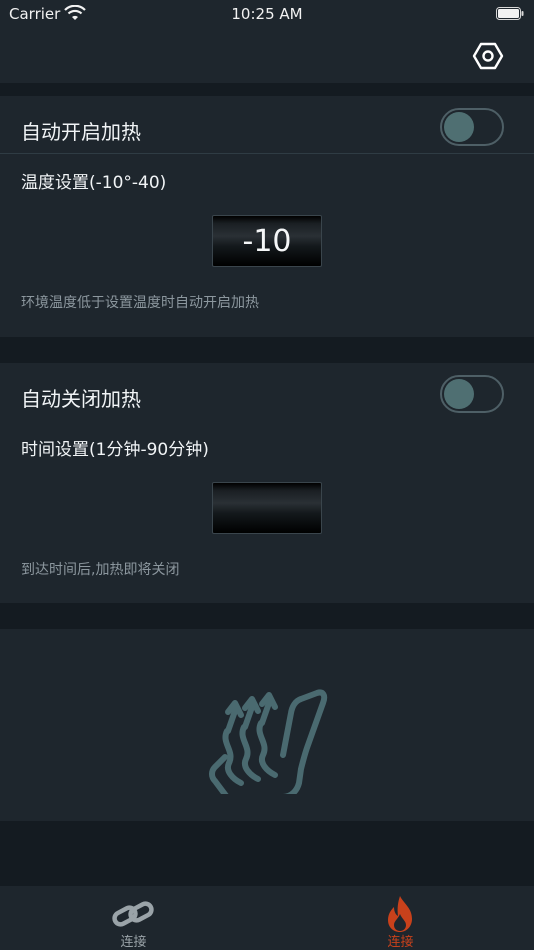  What do you see at coordinates (400, 942) in the screenshot?
I see `tab-heating-label: 连接` at bounding box center [400, 942].